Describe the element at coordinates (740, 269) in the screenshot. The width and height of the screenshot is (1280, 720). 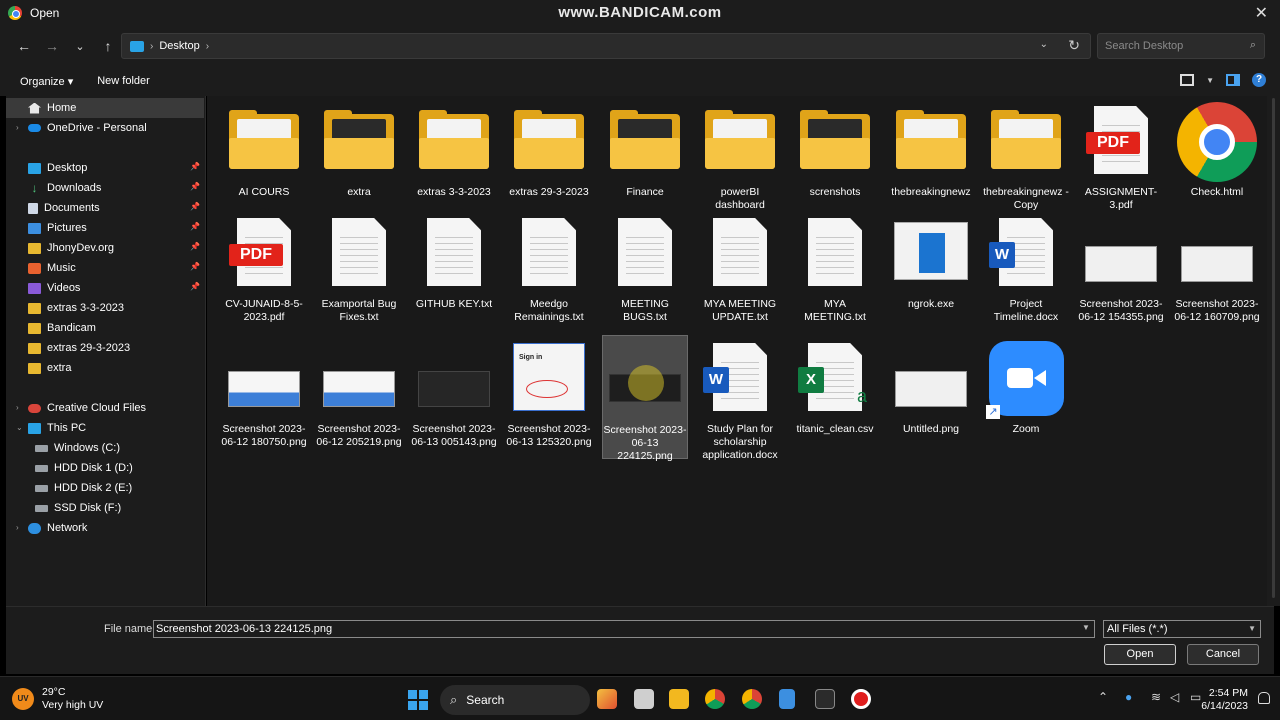
I see `file-item: MYA MEETING UPDATE.txt` at that location.